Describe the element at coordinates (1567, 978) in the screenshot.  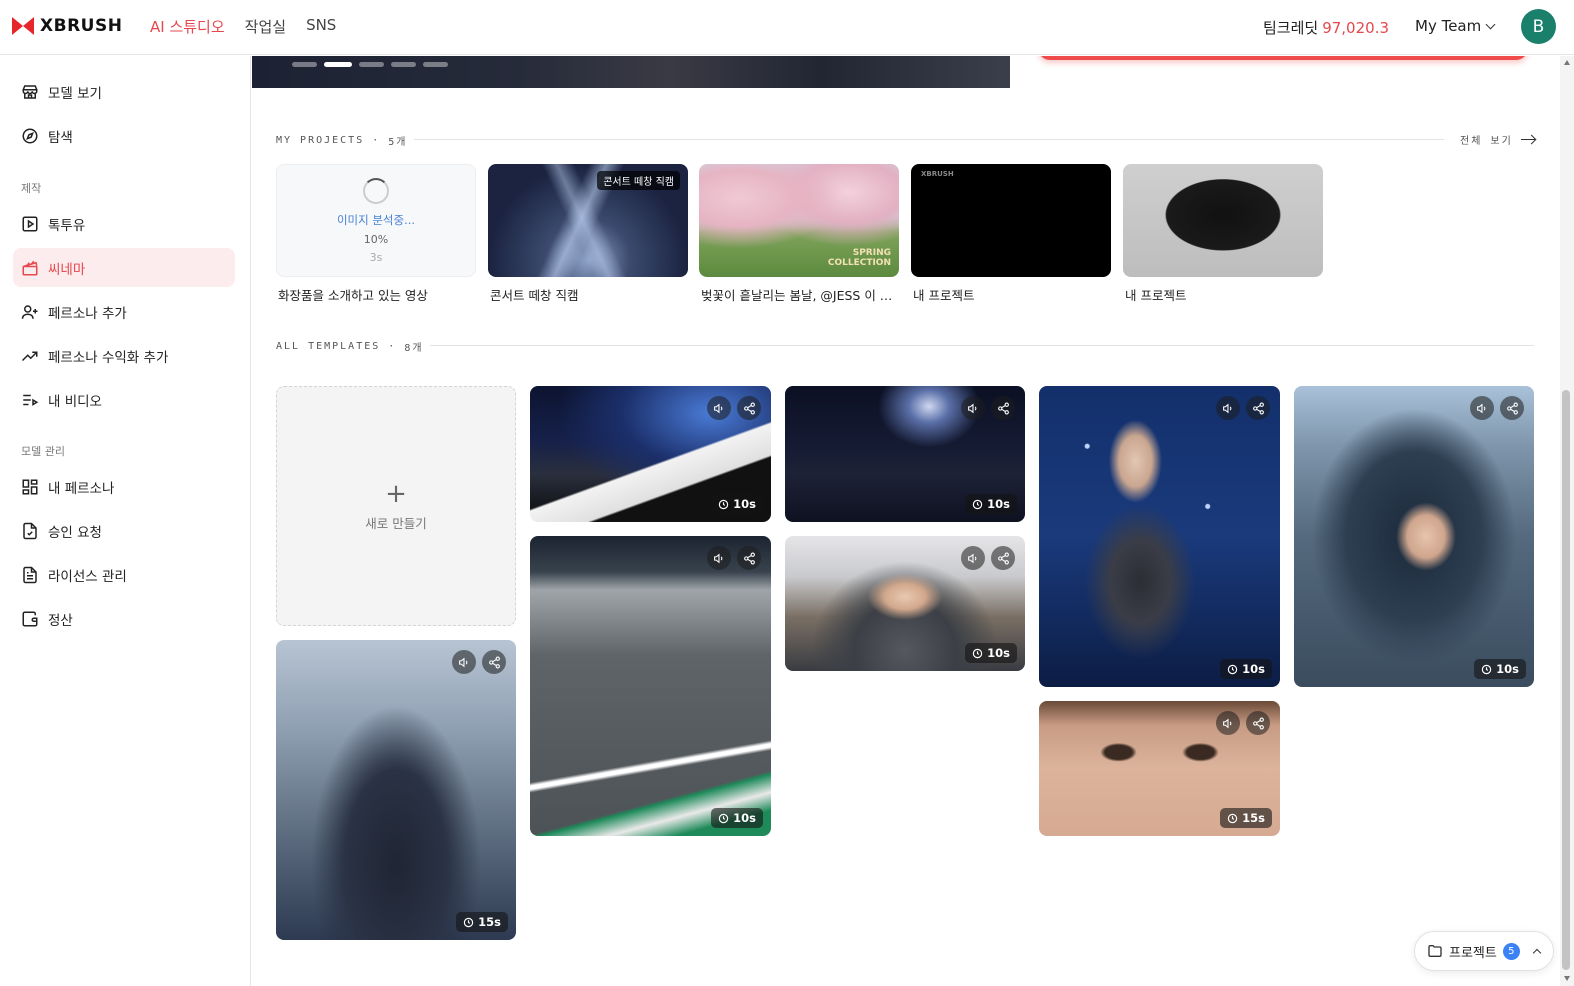
I see `scroll-down-icon` at that location.